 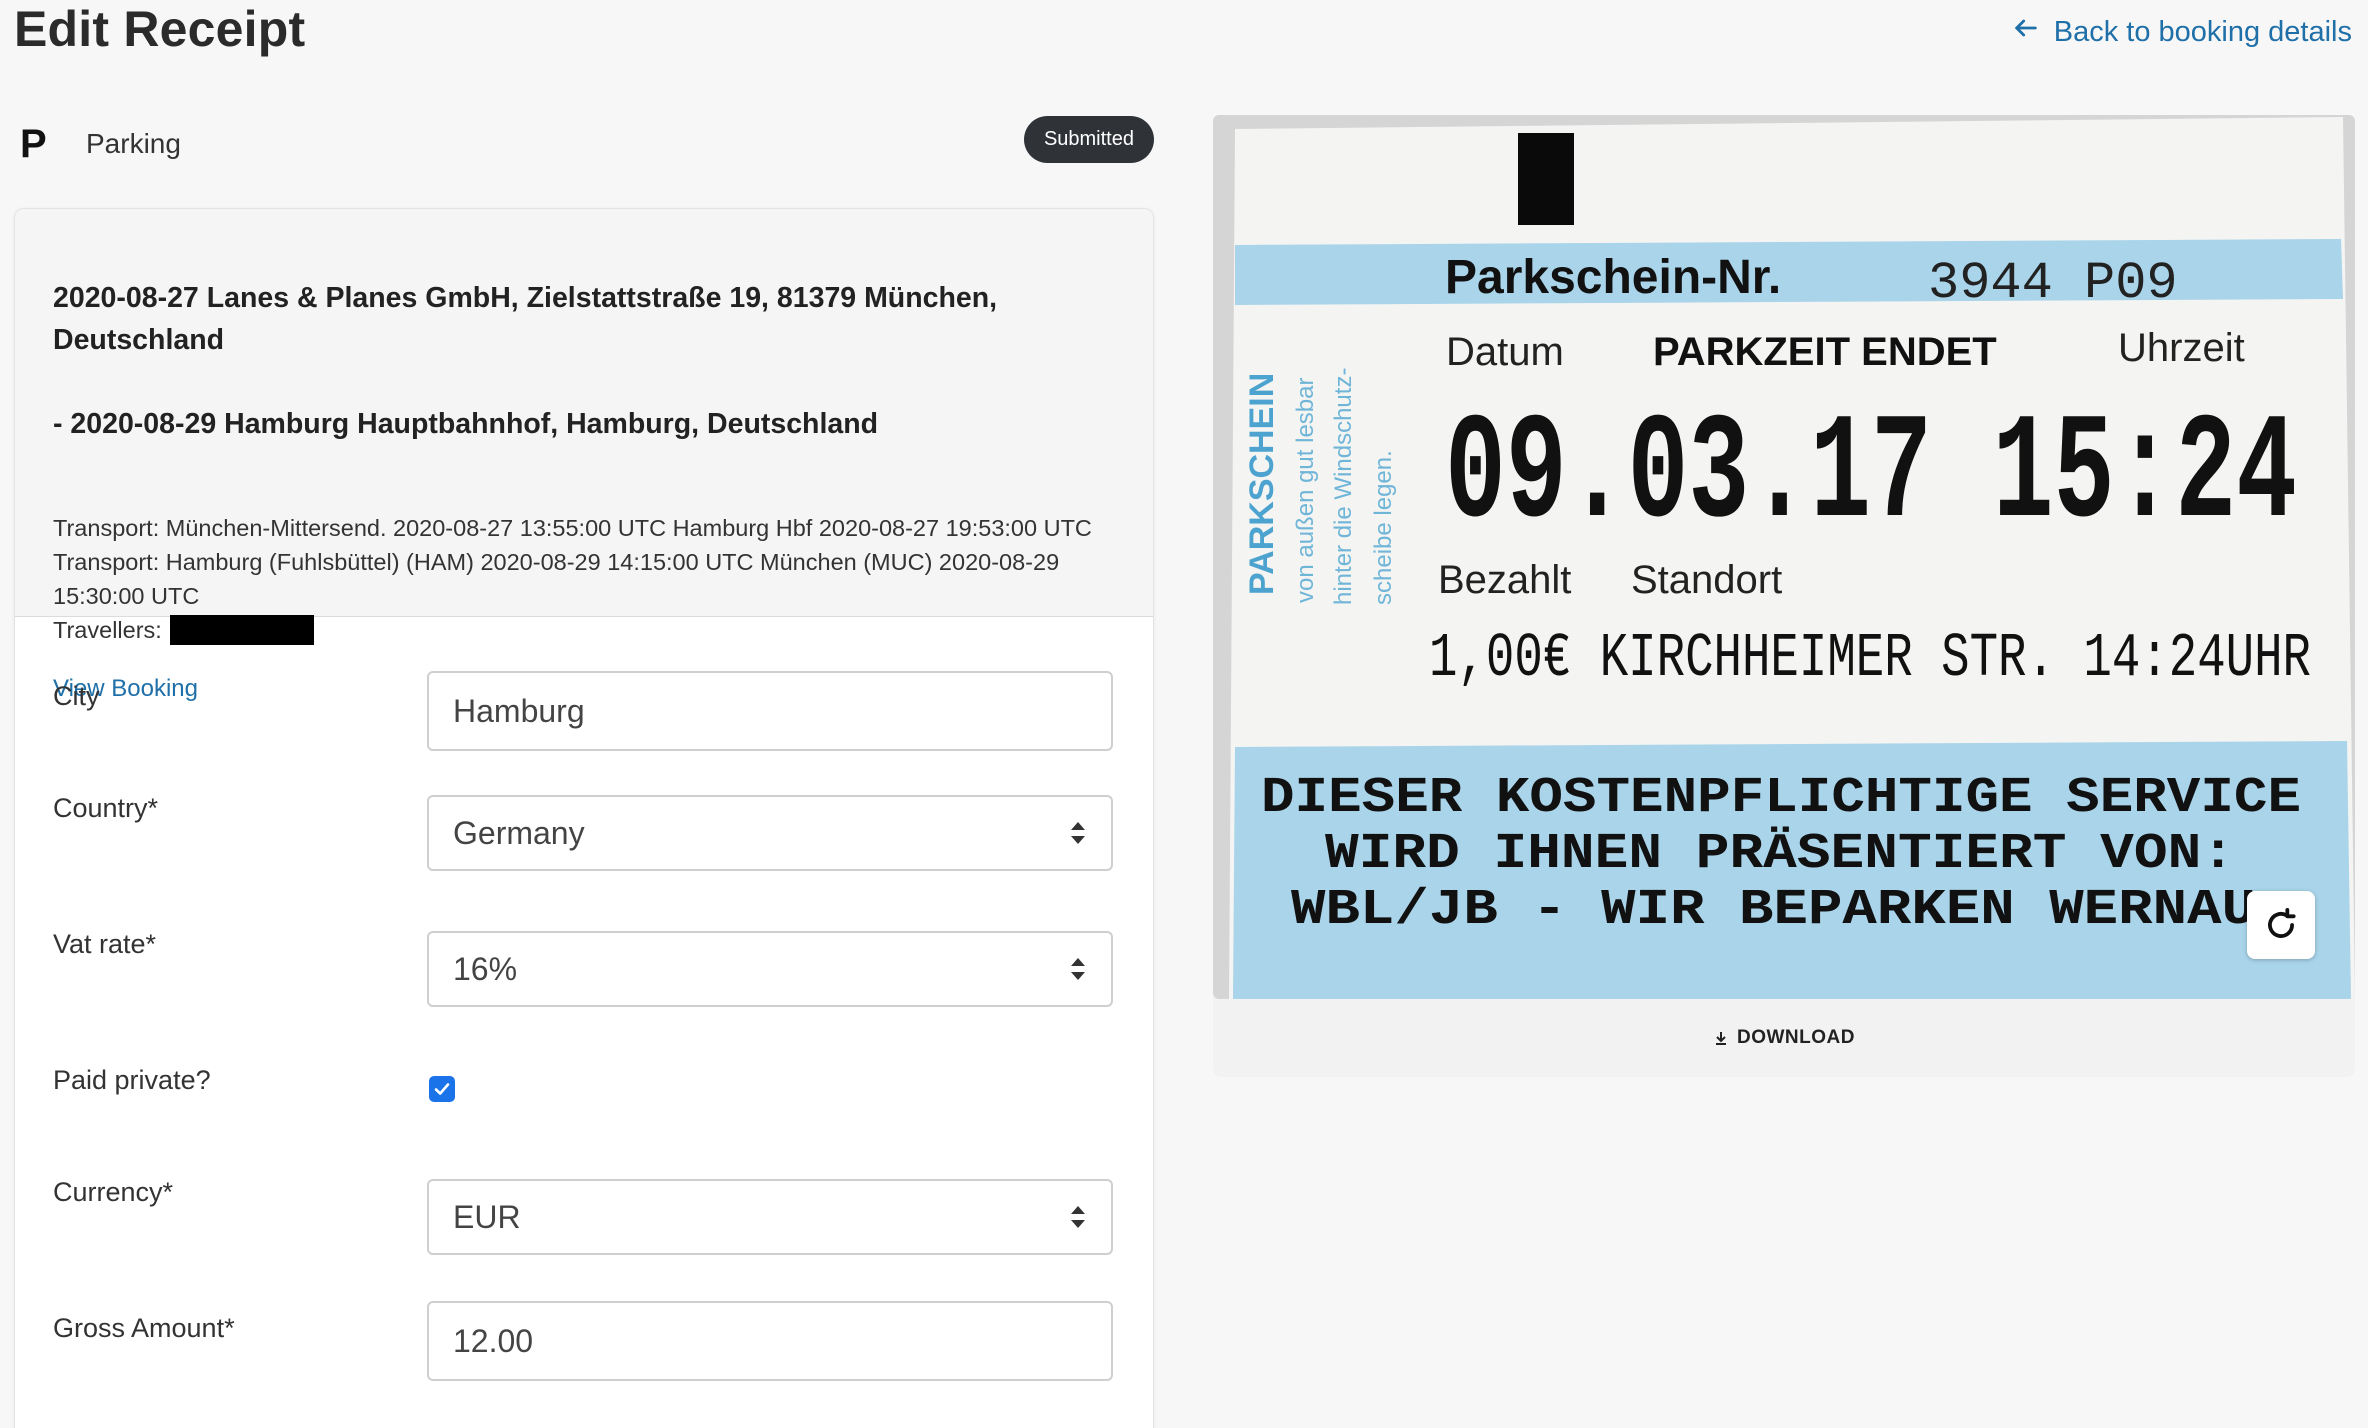 What do you see at coordinates (1504, 580) in the screenshot?
I see `label-bezahlt: Bezahlt` at bounding box center [1504, 580].